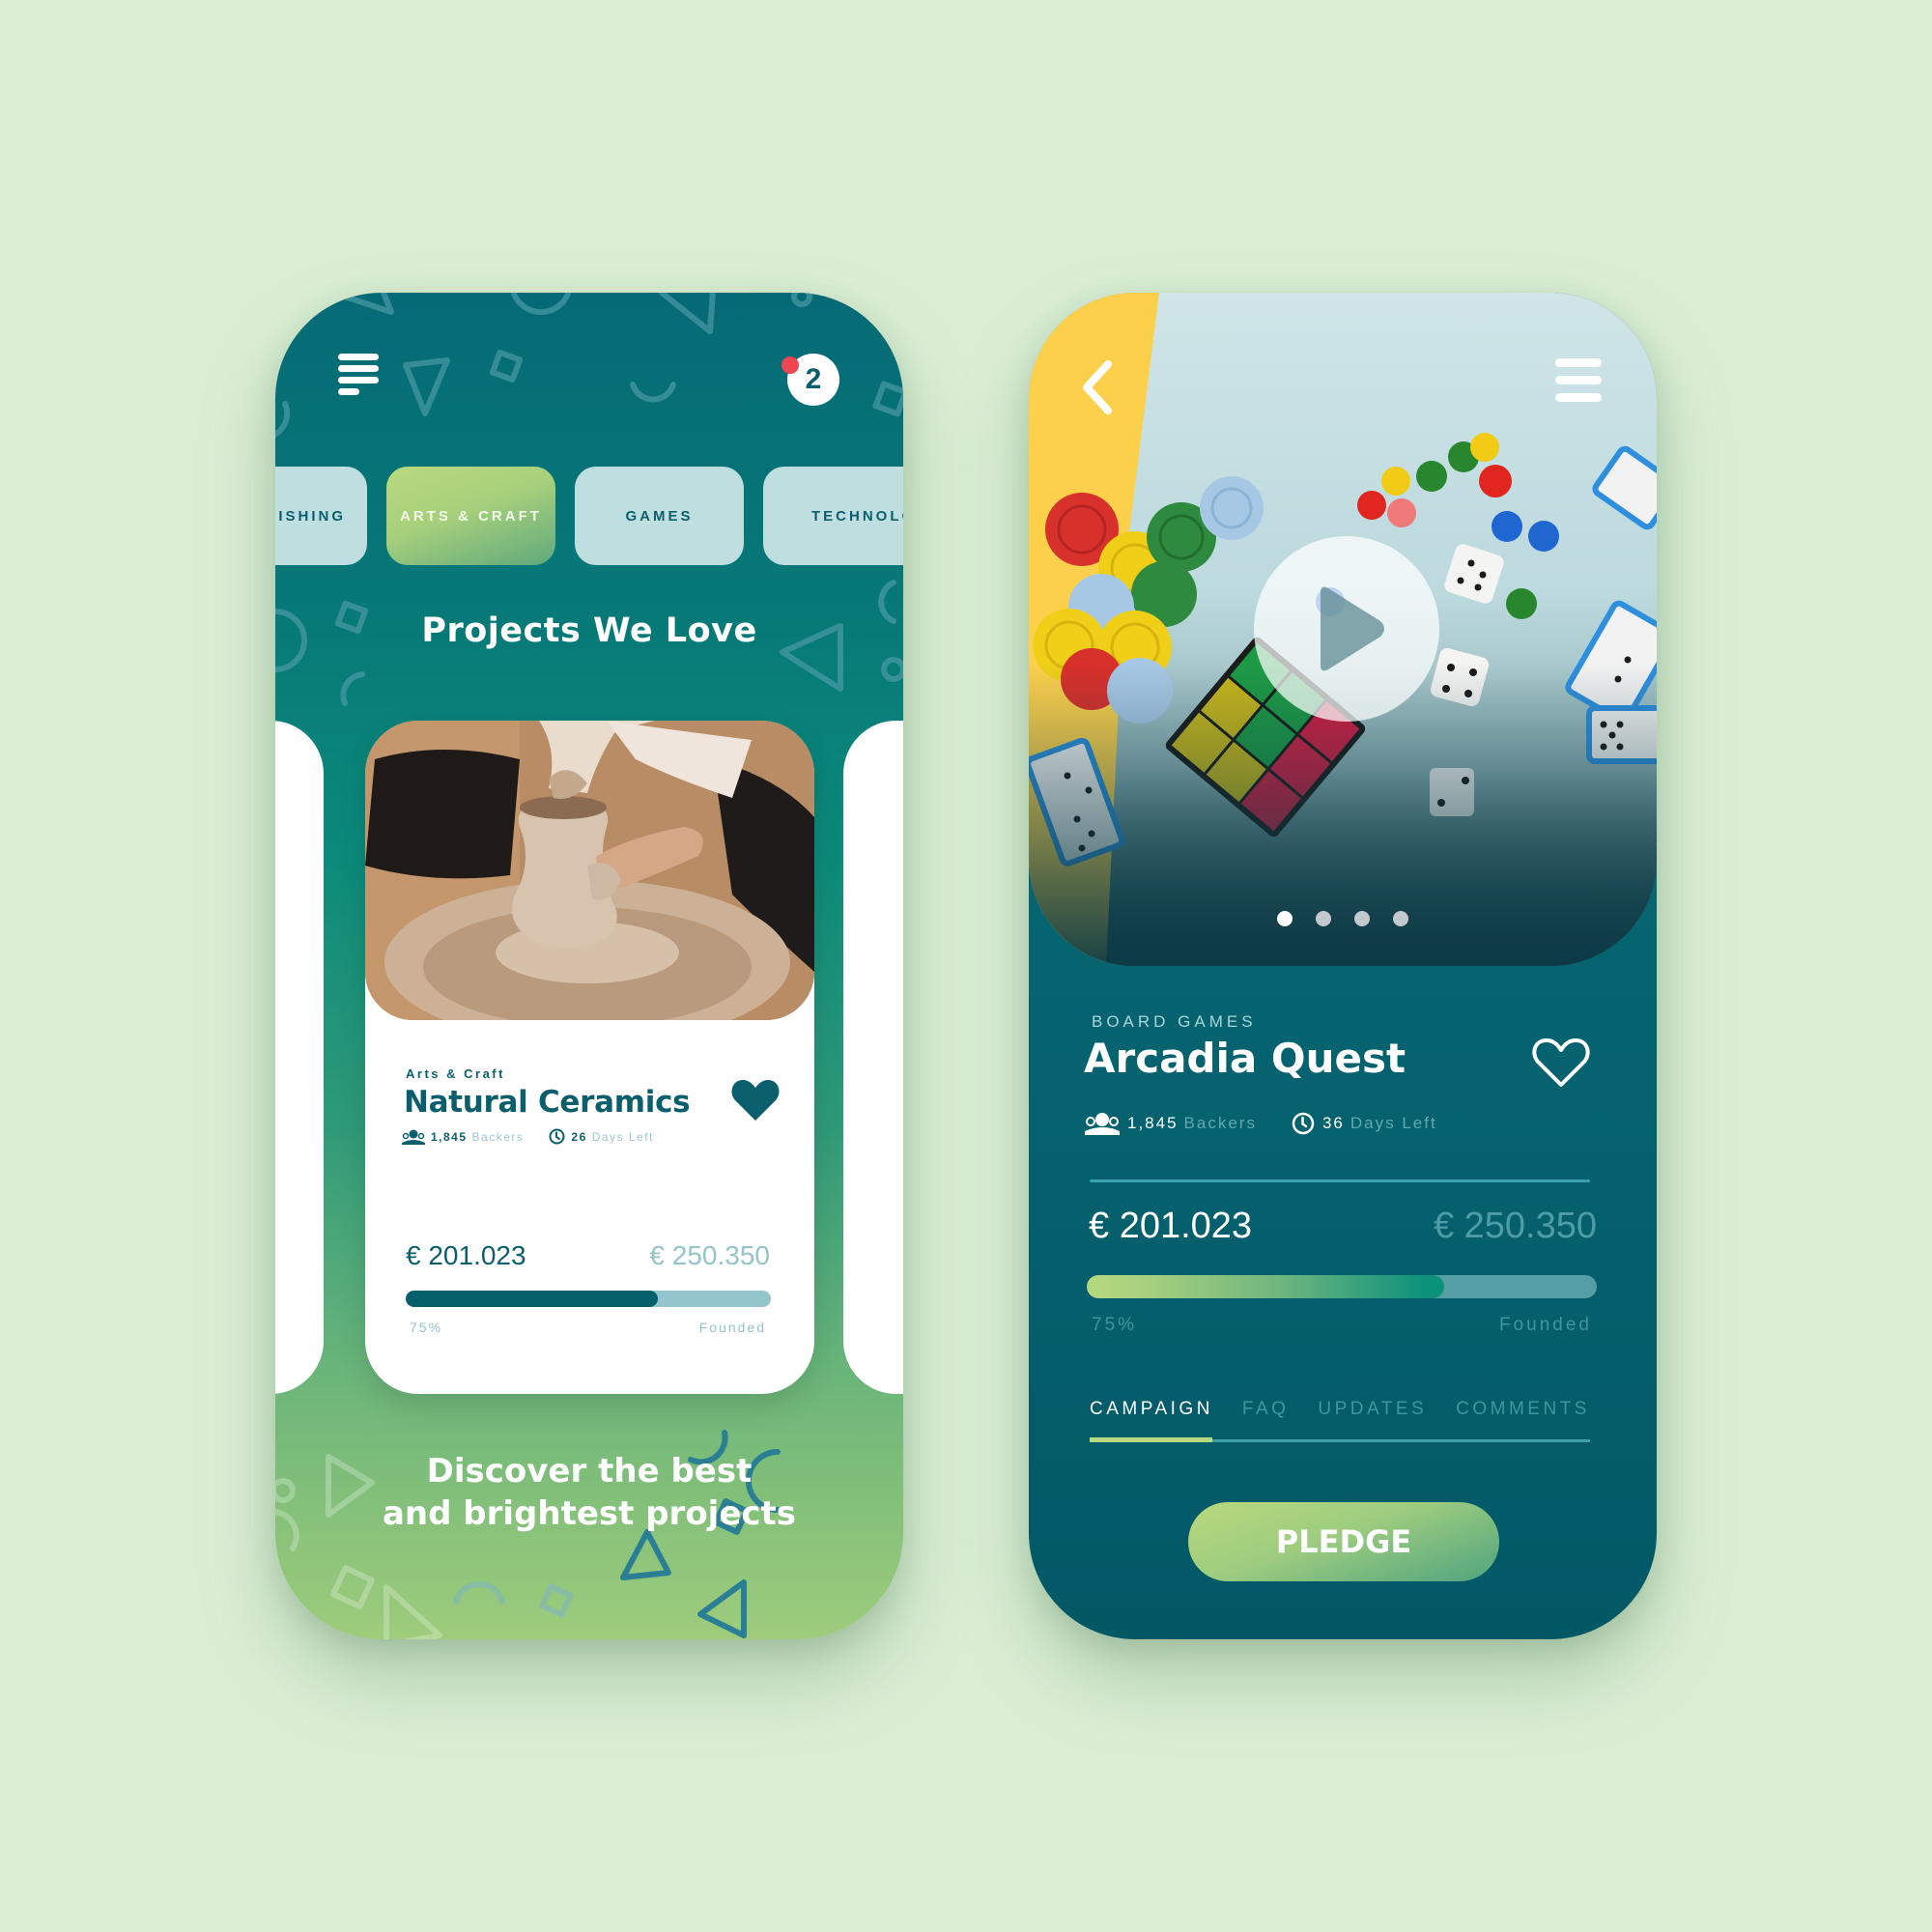 This screenshot has height=1932, width=1932. Describe the element at coordinates (589, 1492) in the screenshot. I see `tagline: Discover the best and brightest projects` at that location.